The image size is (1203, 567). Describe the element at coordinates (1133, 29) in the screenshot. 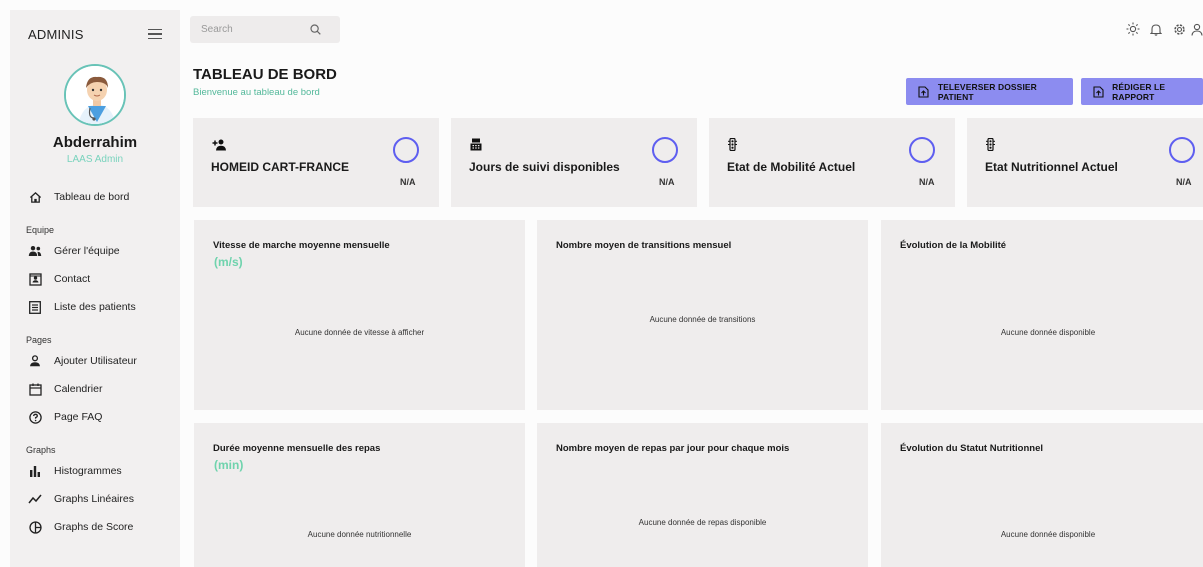

I see `light-mode-icon` at that location.